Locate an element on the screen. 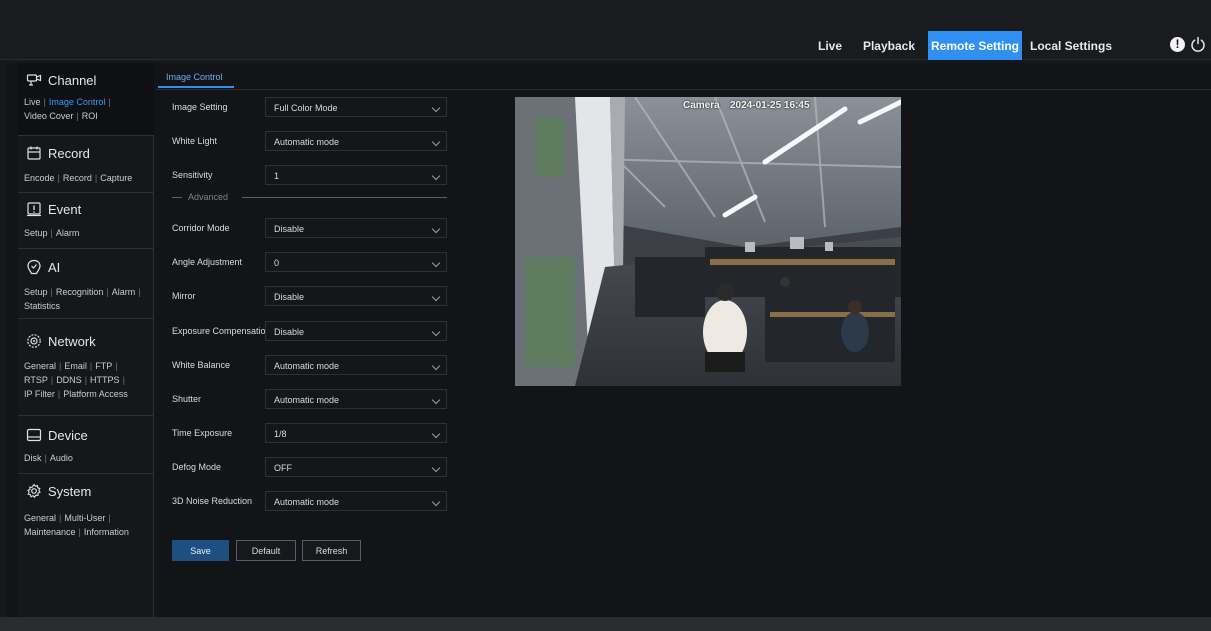 This screenshot has width=1211, height=631. default-button: Default is located at coordinates (266, 550).